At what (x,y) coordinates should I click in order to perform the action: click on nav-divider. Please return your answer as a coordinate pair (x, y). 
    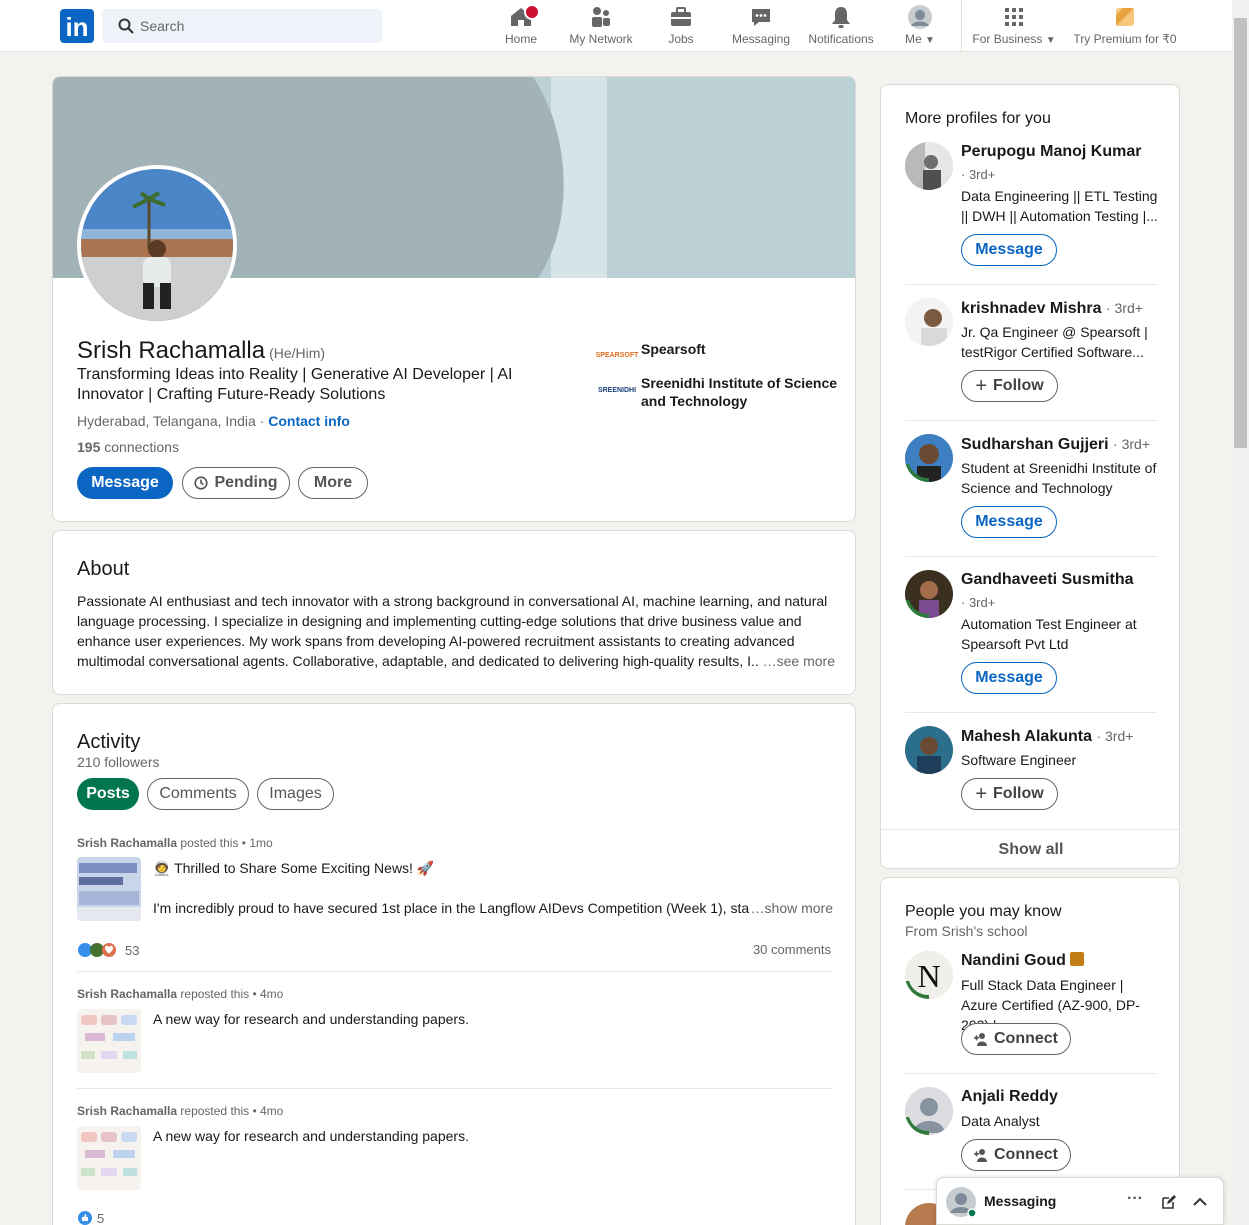
    Looking at the image, I should click on (961, 26).